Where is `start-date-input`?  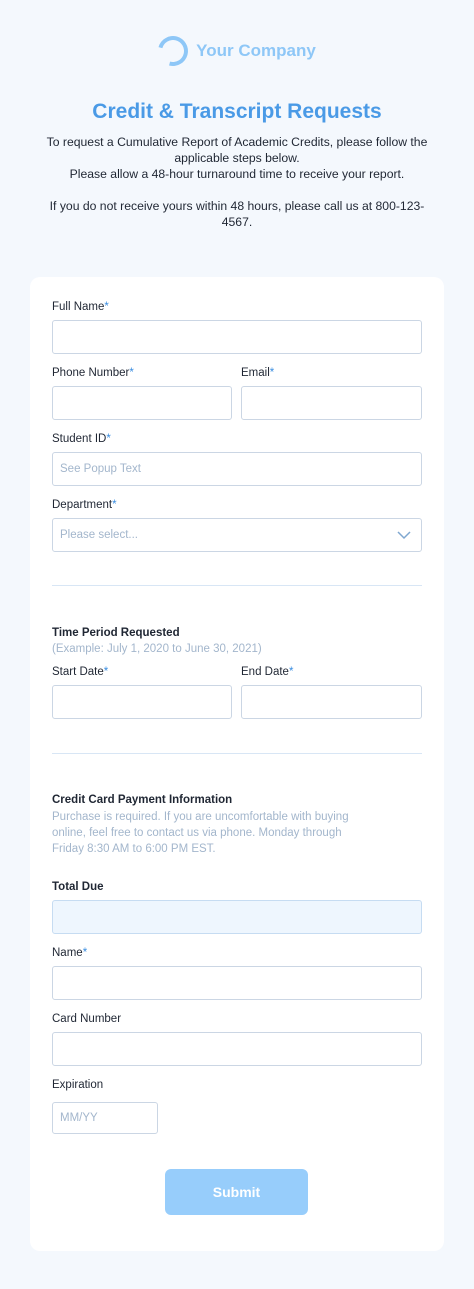 start-date-input is located at coordinates (142, 702).